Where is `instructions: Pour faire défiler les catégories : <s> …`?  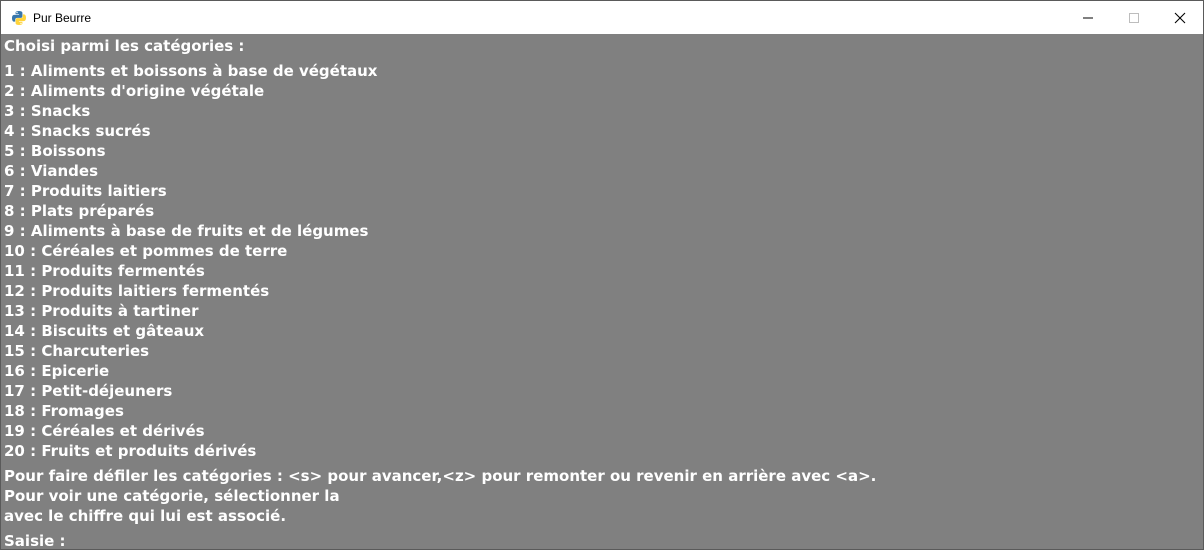 instructions: Pour faire défiler les catégories : <s> … is located at coordinates (602, 496).